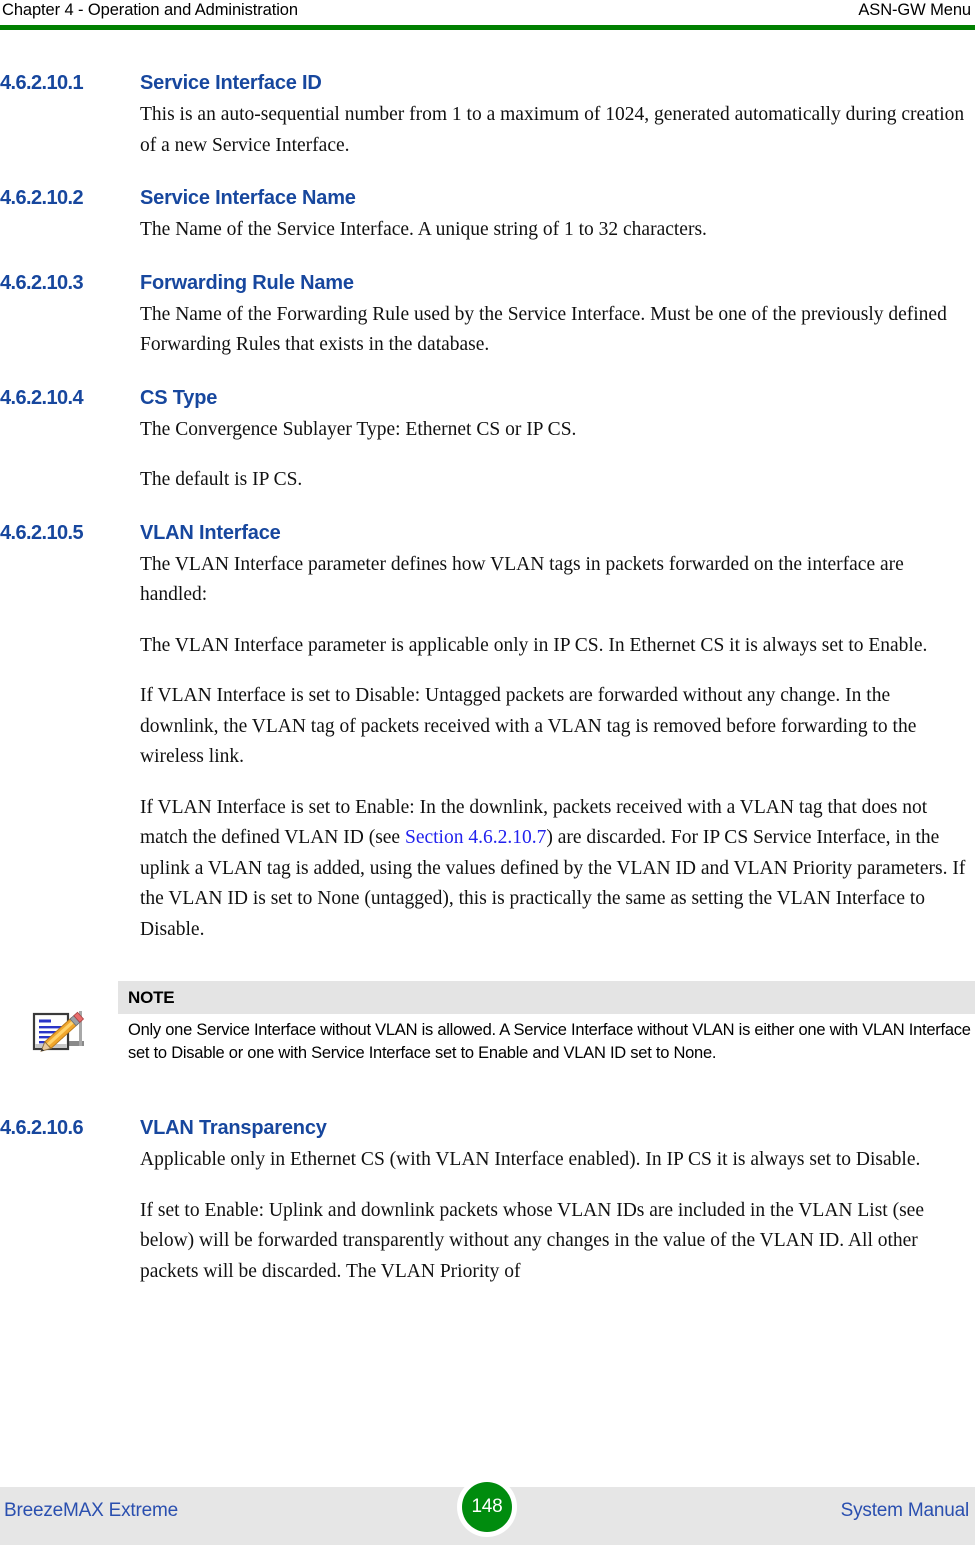  I want to click on header-section-title: ASN-GW Menu, so click(914, 10).